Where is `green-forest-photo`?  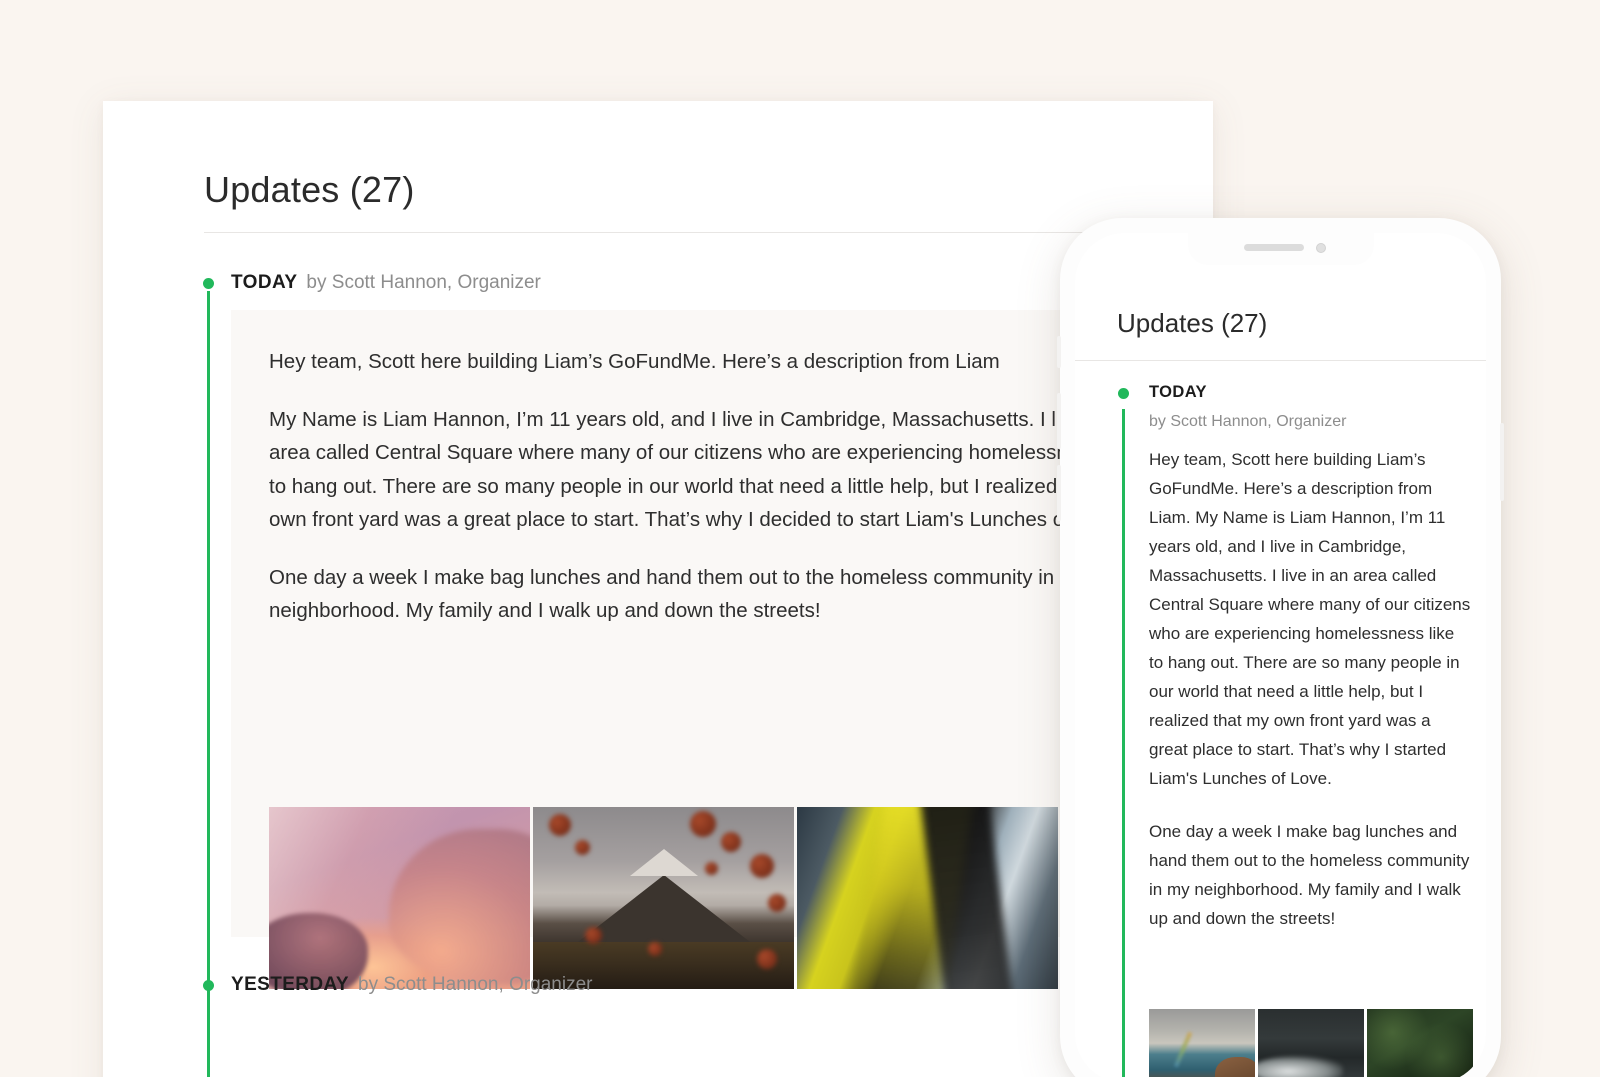 green-forest-photo is located at coordinates (1420, 1043).